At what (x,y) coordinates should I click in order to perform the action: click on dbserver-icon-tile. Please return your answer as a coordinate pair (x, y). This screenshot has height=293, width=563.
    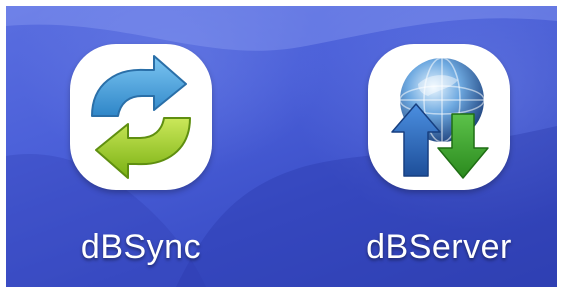
    Looking at the image, I should click on (439, 117).